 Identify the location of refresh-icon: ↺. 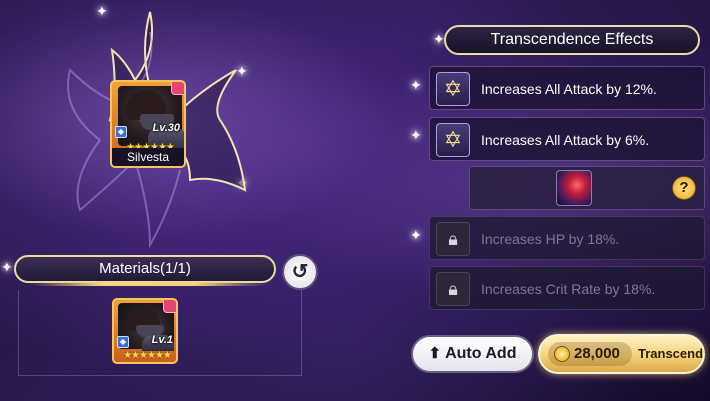
(300, 272).